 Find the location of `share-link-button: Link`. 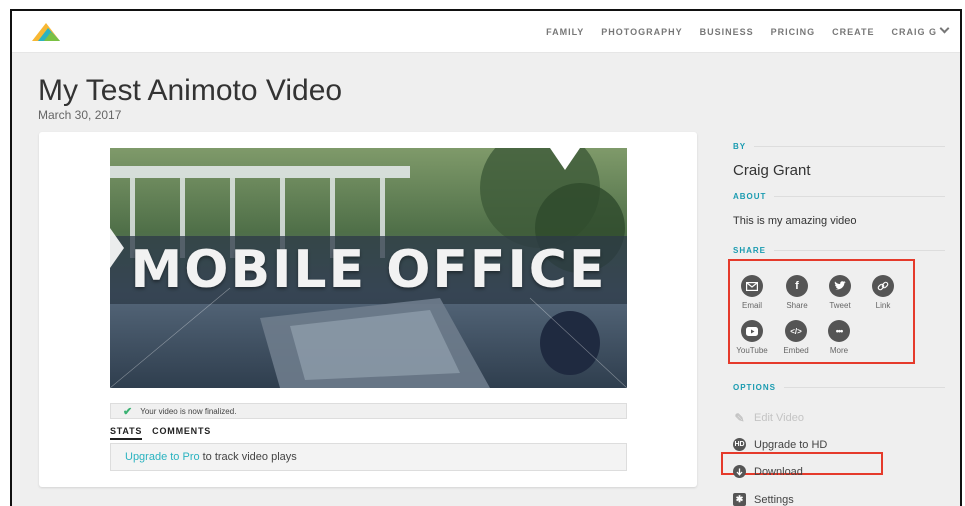

share-link-button: Link is located at coordinates (883, 292).